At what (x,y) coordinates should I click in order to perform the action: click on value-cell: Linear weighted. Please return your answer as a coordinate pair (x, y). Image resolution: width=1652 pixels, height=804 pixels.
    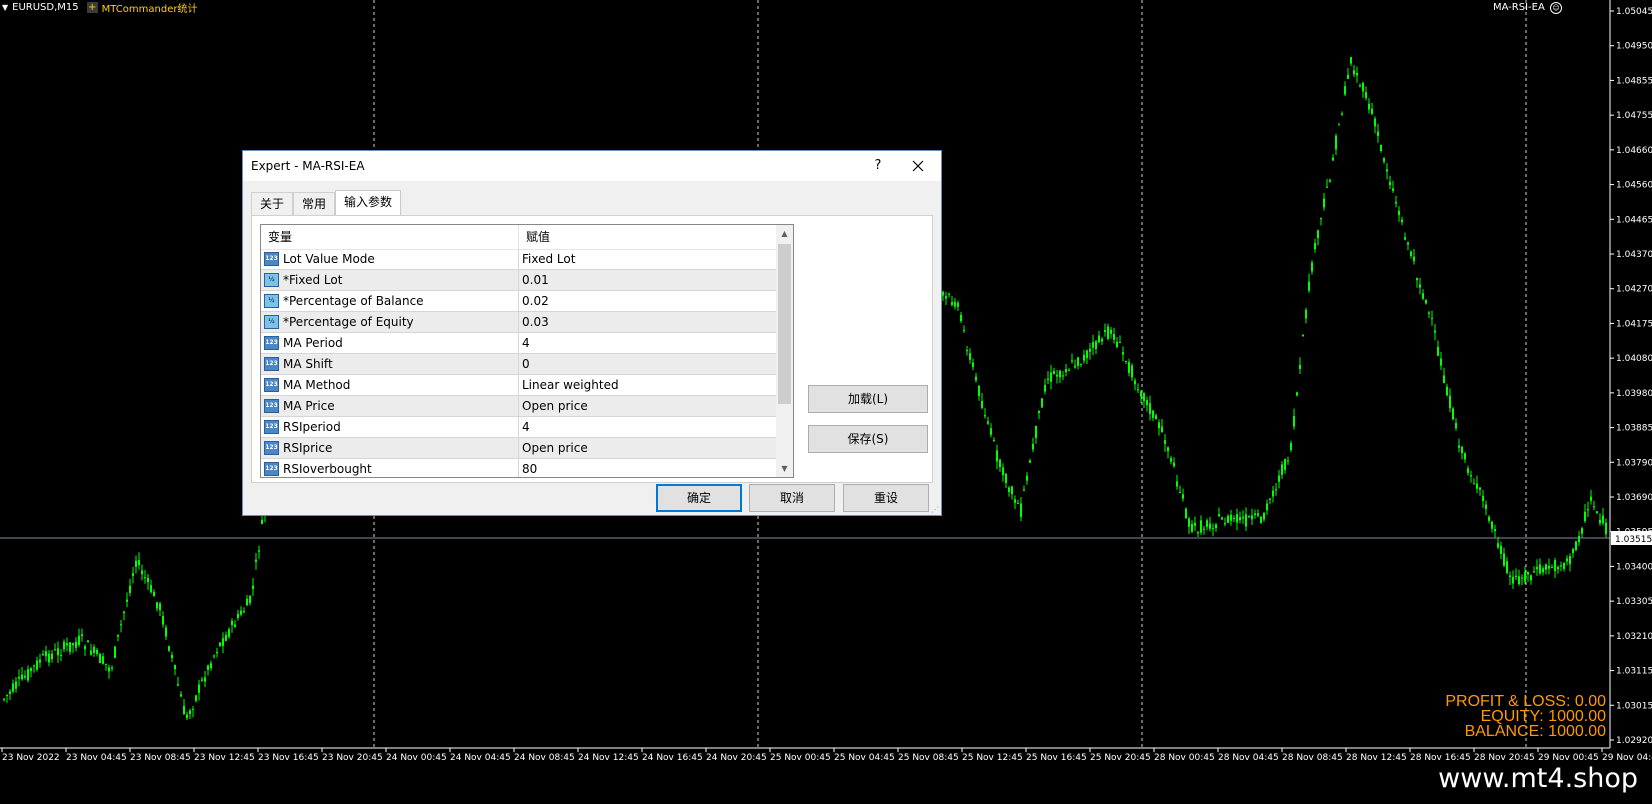
    Looking at the image, I should click on (569, 385).